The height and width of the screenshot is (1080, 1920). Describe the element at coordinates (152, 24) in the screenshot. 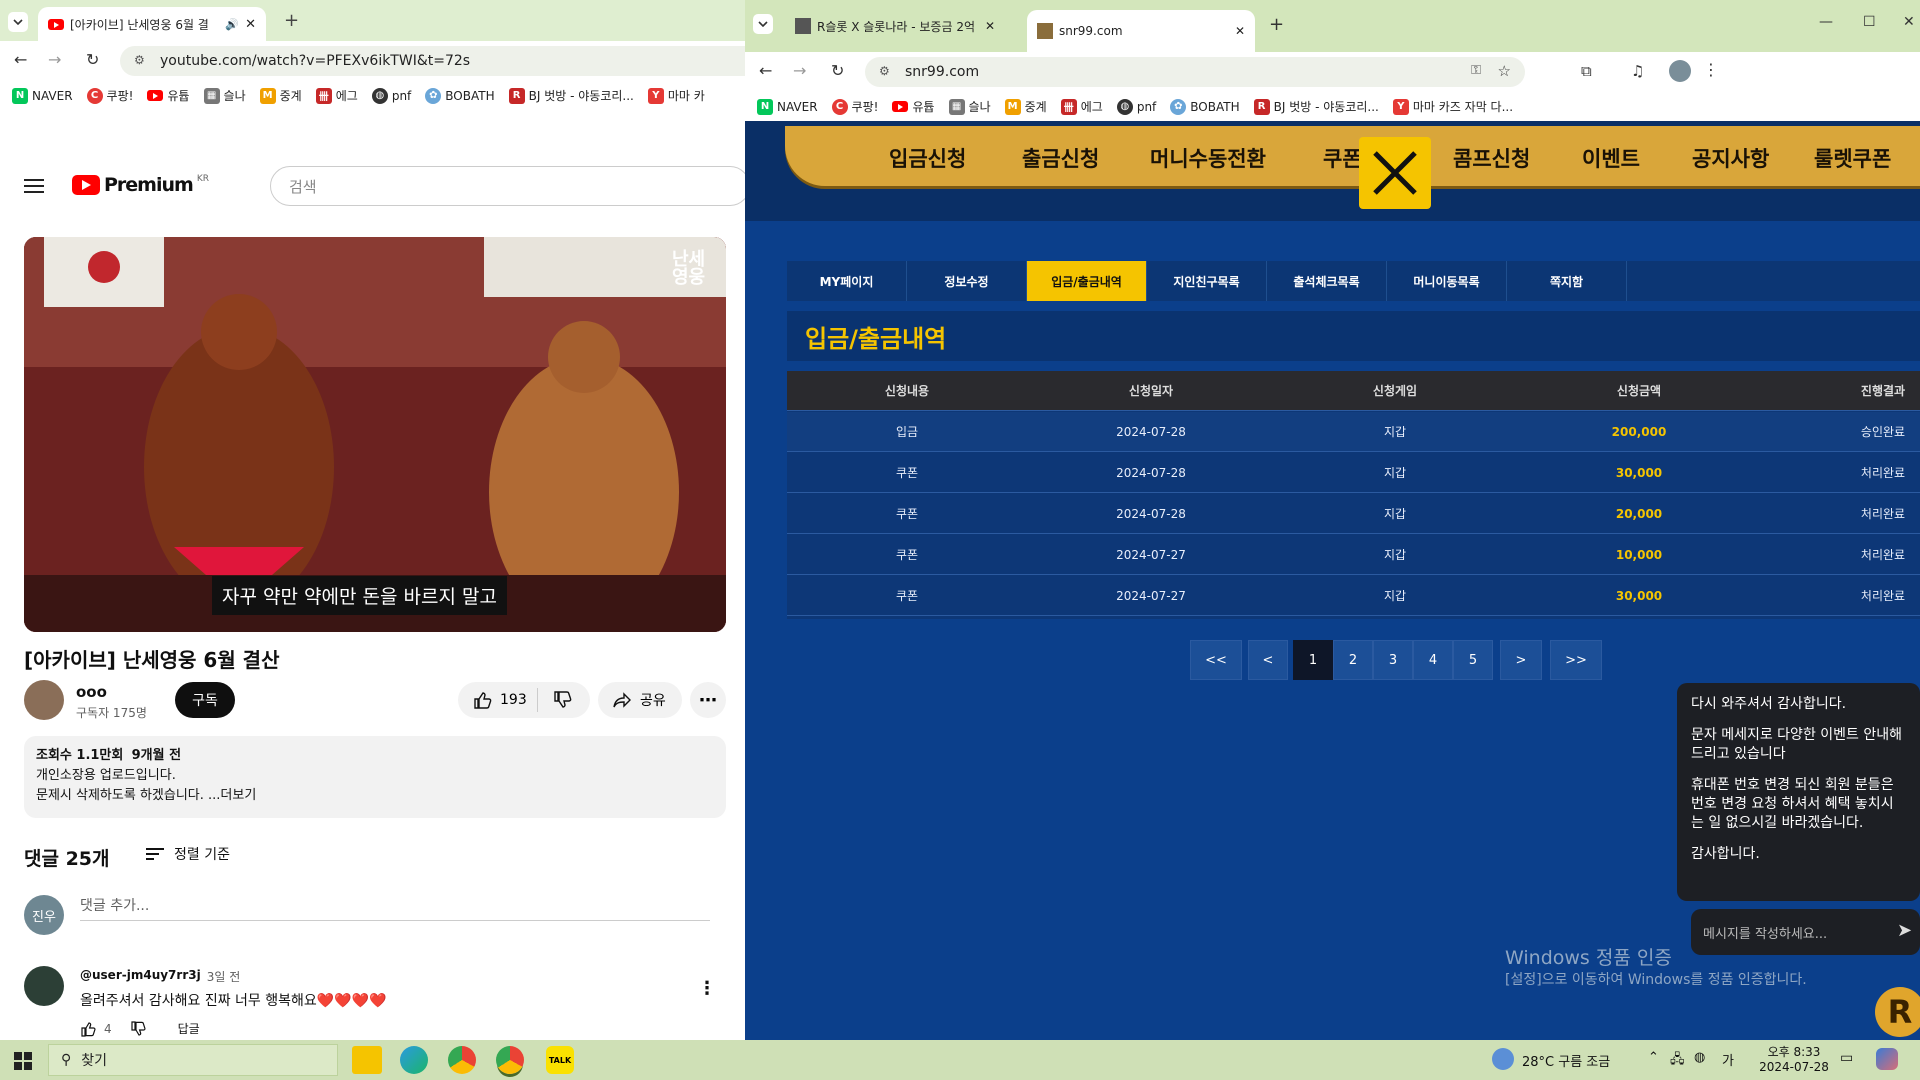

I see `tab-youtube: [아카이브] 난세영웅 6월 결 🔊 ✕` at that location.